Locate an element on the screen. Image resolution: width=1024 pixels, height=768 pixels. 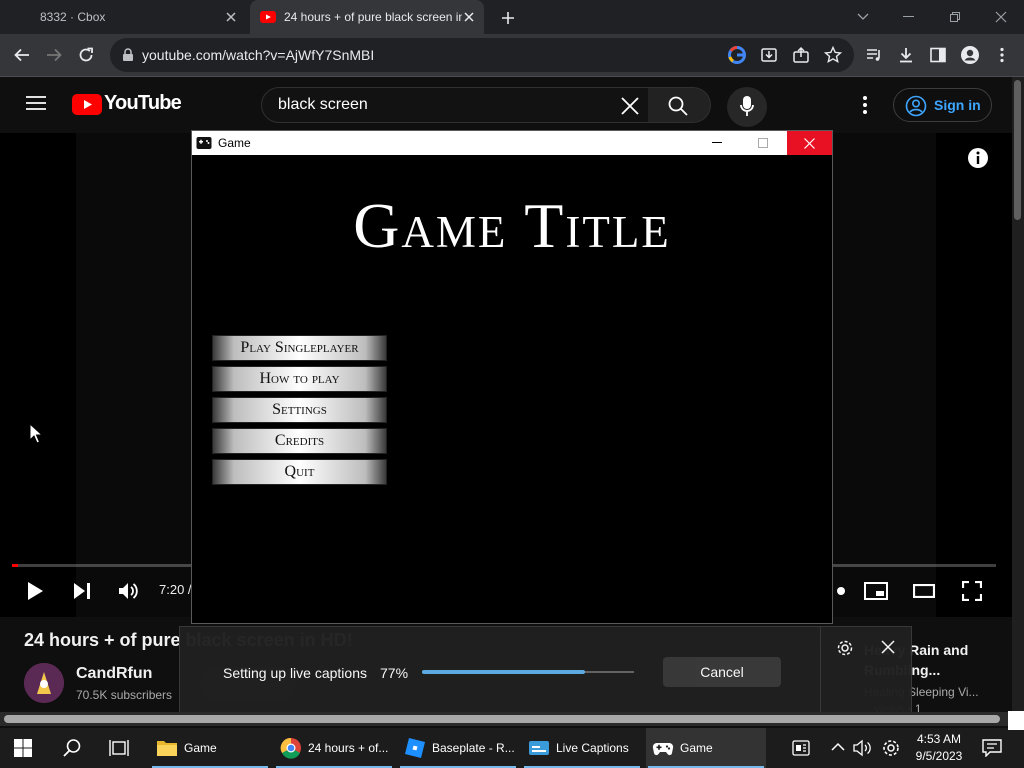
how-to-play-button: How to play is located at coordinates (299, 379).